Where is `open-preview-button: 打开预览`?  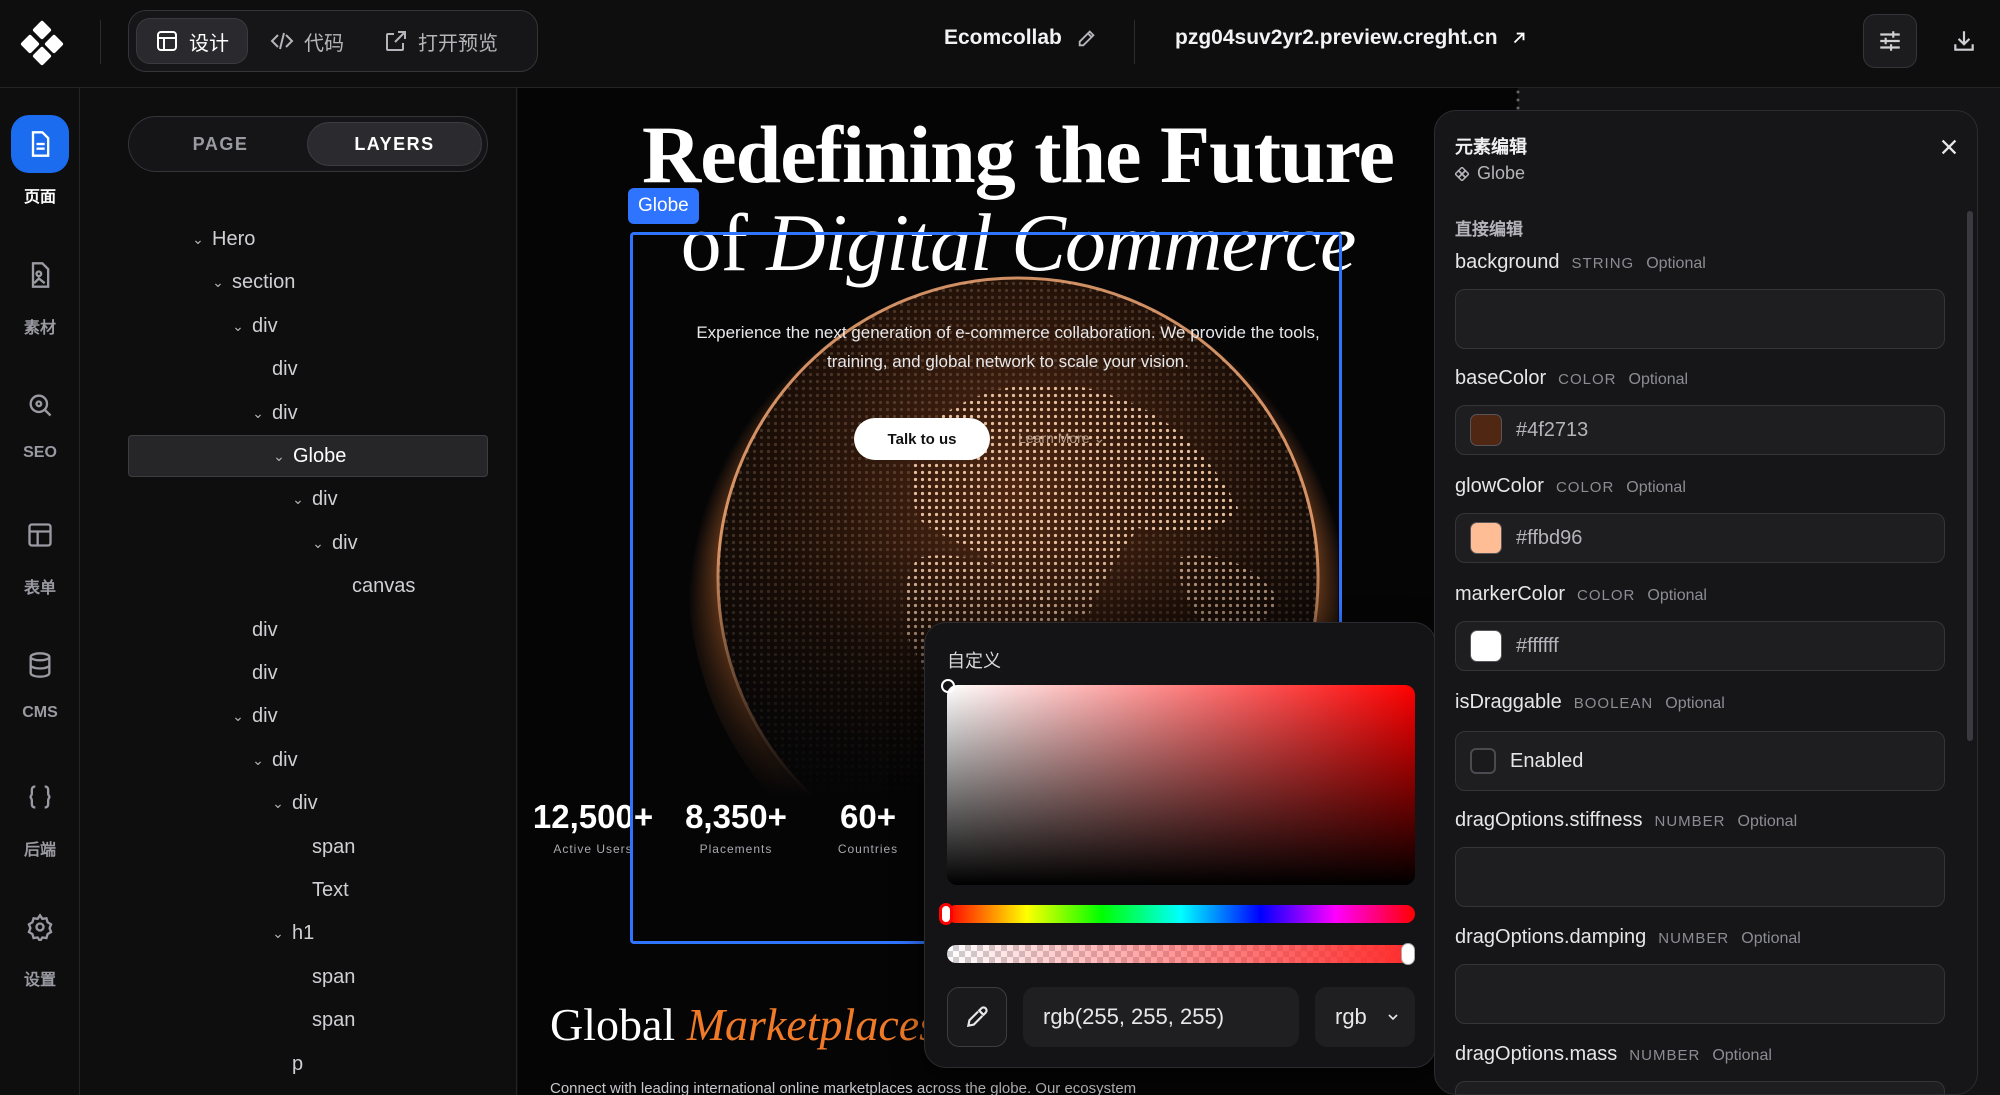 open-preview-button: 打开预览 is located at coordinates (441, 41).